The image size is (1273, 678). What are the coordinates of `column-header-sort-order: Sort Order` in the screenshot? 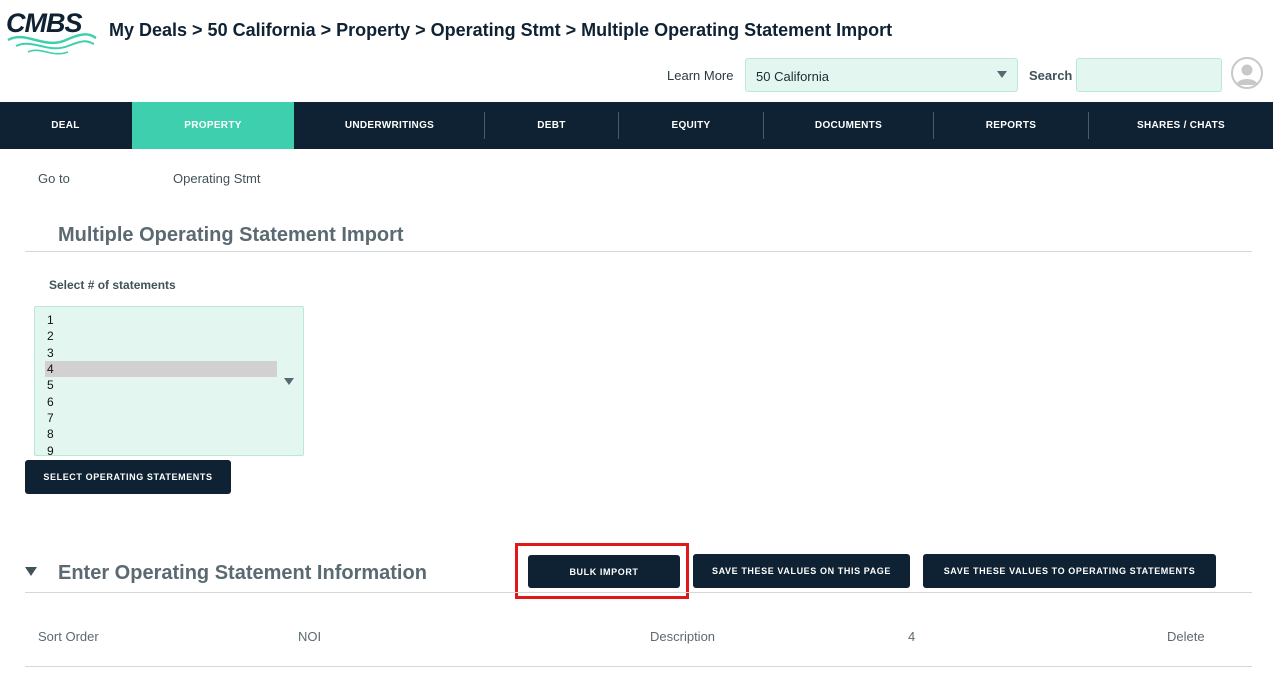 It's located at (68, 636).